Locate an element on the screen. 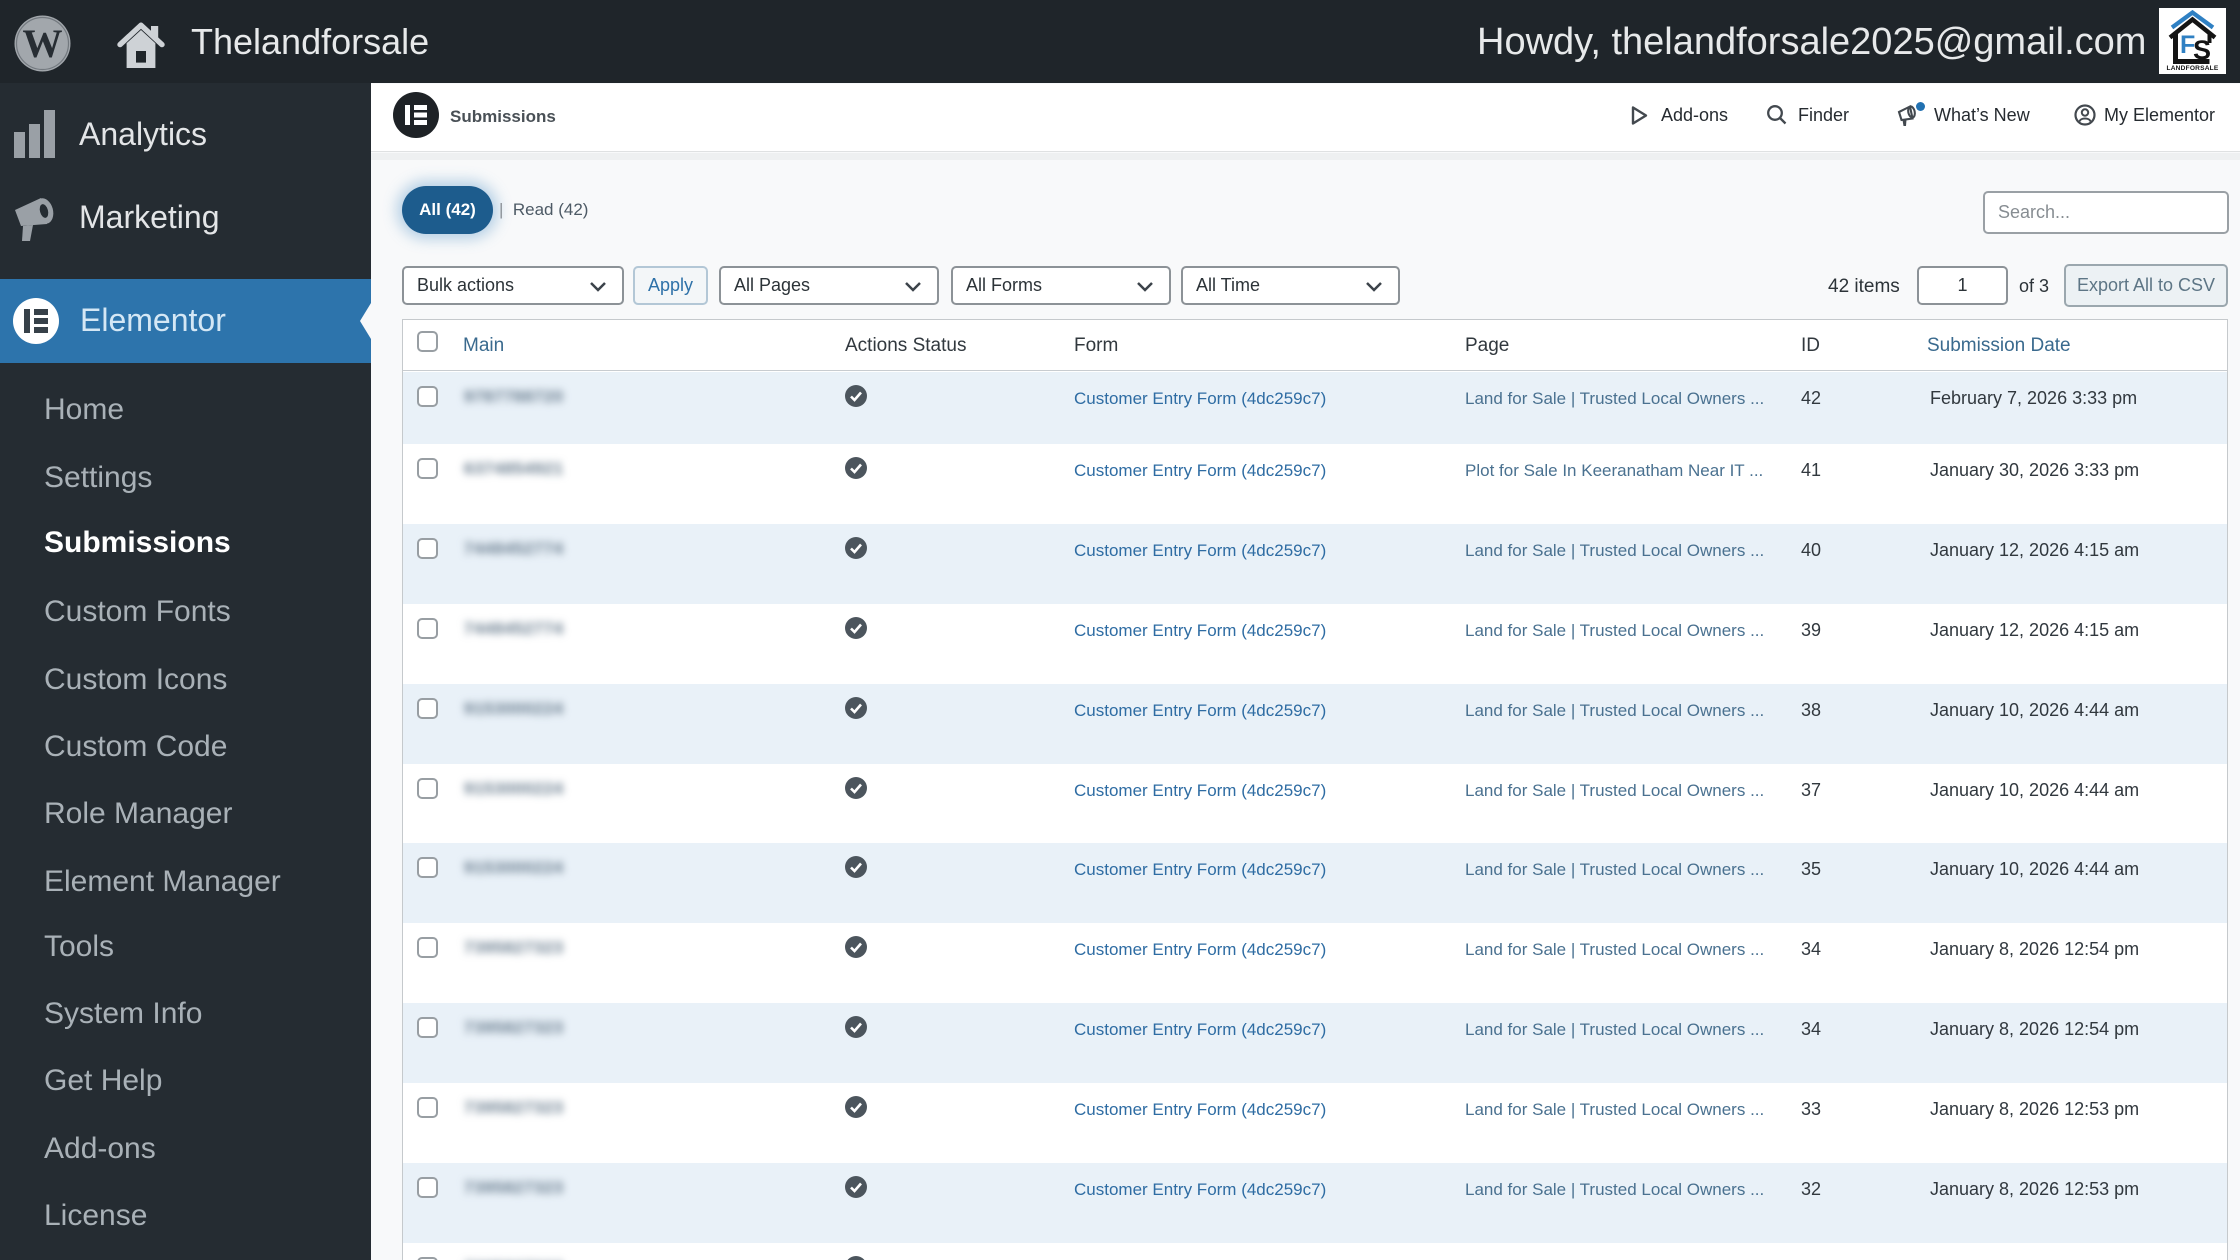 Image resolution: width=2240 pixels, height=1260 pixels. svg-text: W is located at coordinates (43, 43).